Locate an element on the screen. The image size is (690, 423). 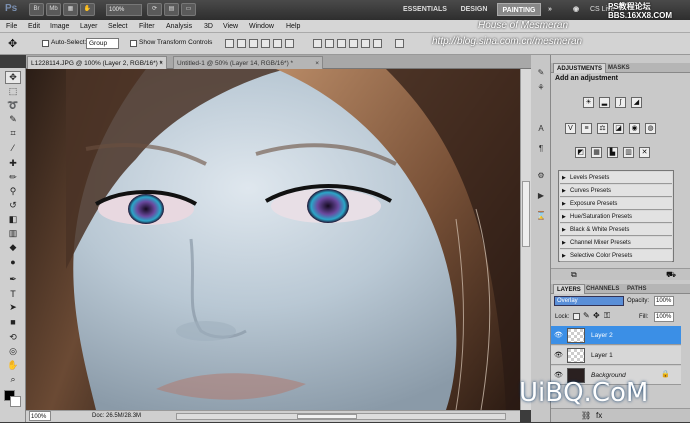
3d-rotate-icon: ⟲ is located at coordinates (13, 337).